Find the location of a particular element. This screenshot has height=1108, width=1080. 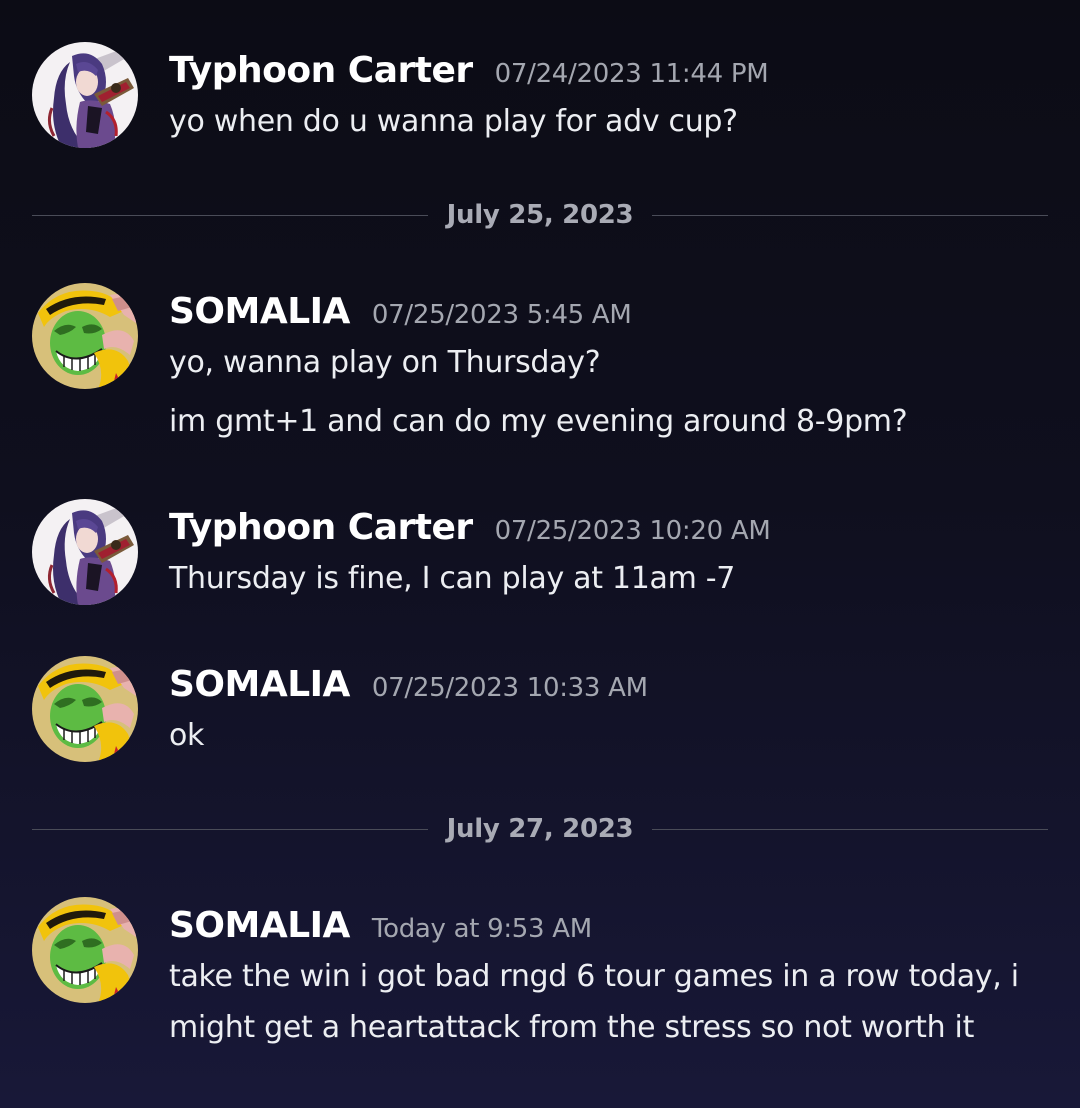

message-header: SOMALIA Today at 9:53 AM is located at coordinates (380, 925).